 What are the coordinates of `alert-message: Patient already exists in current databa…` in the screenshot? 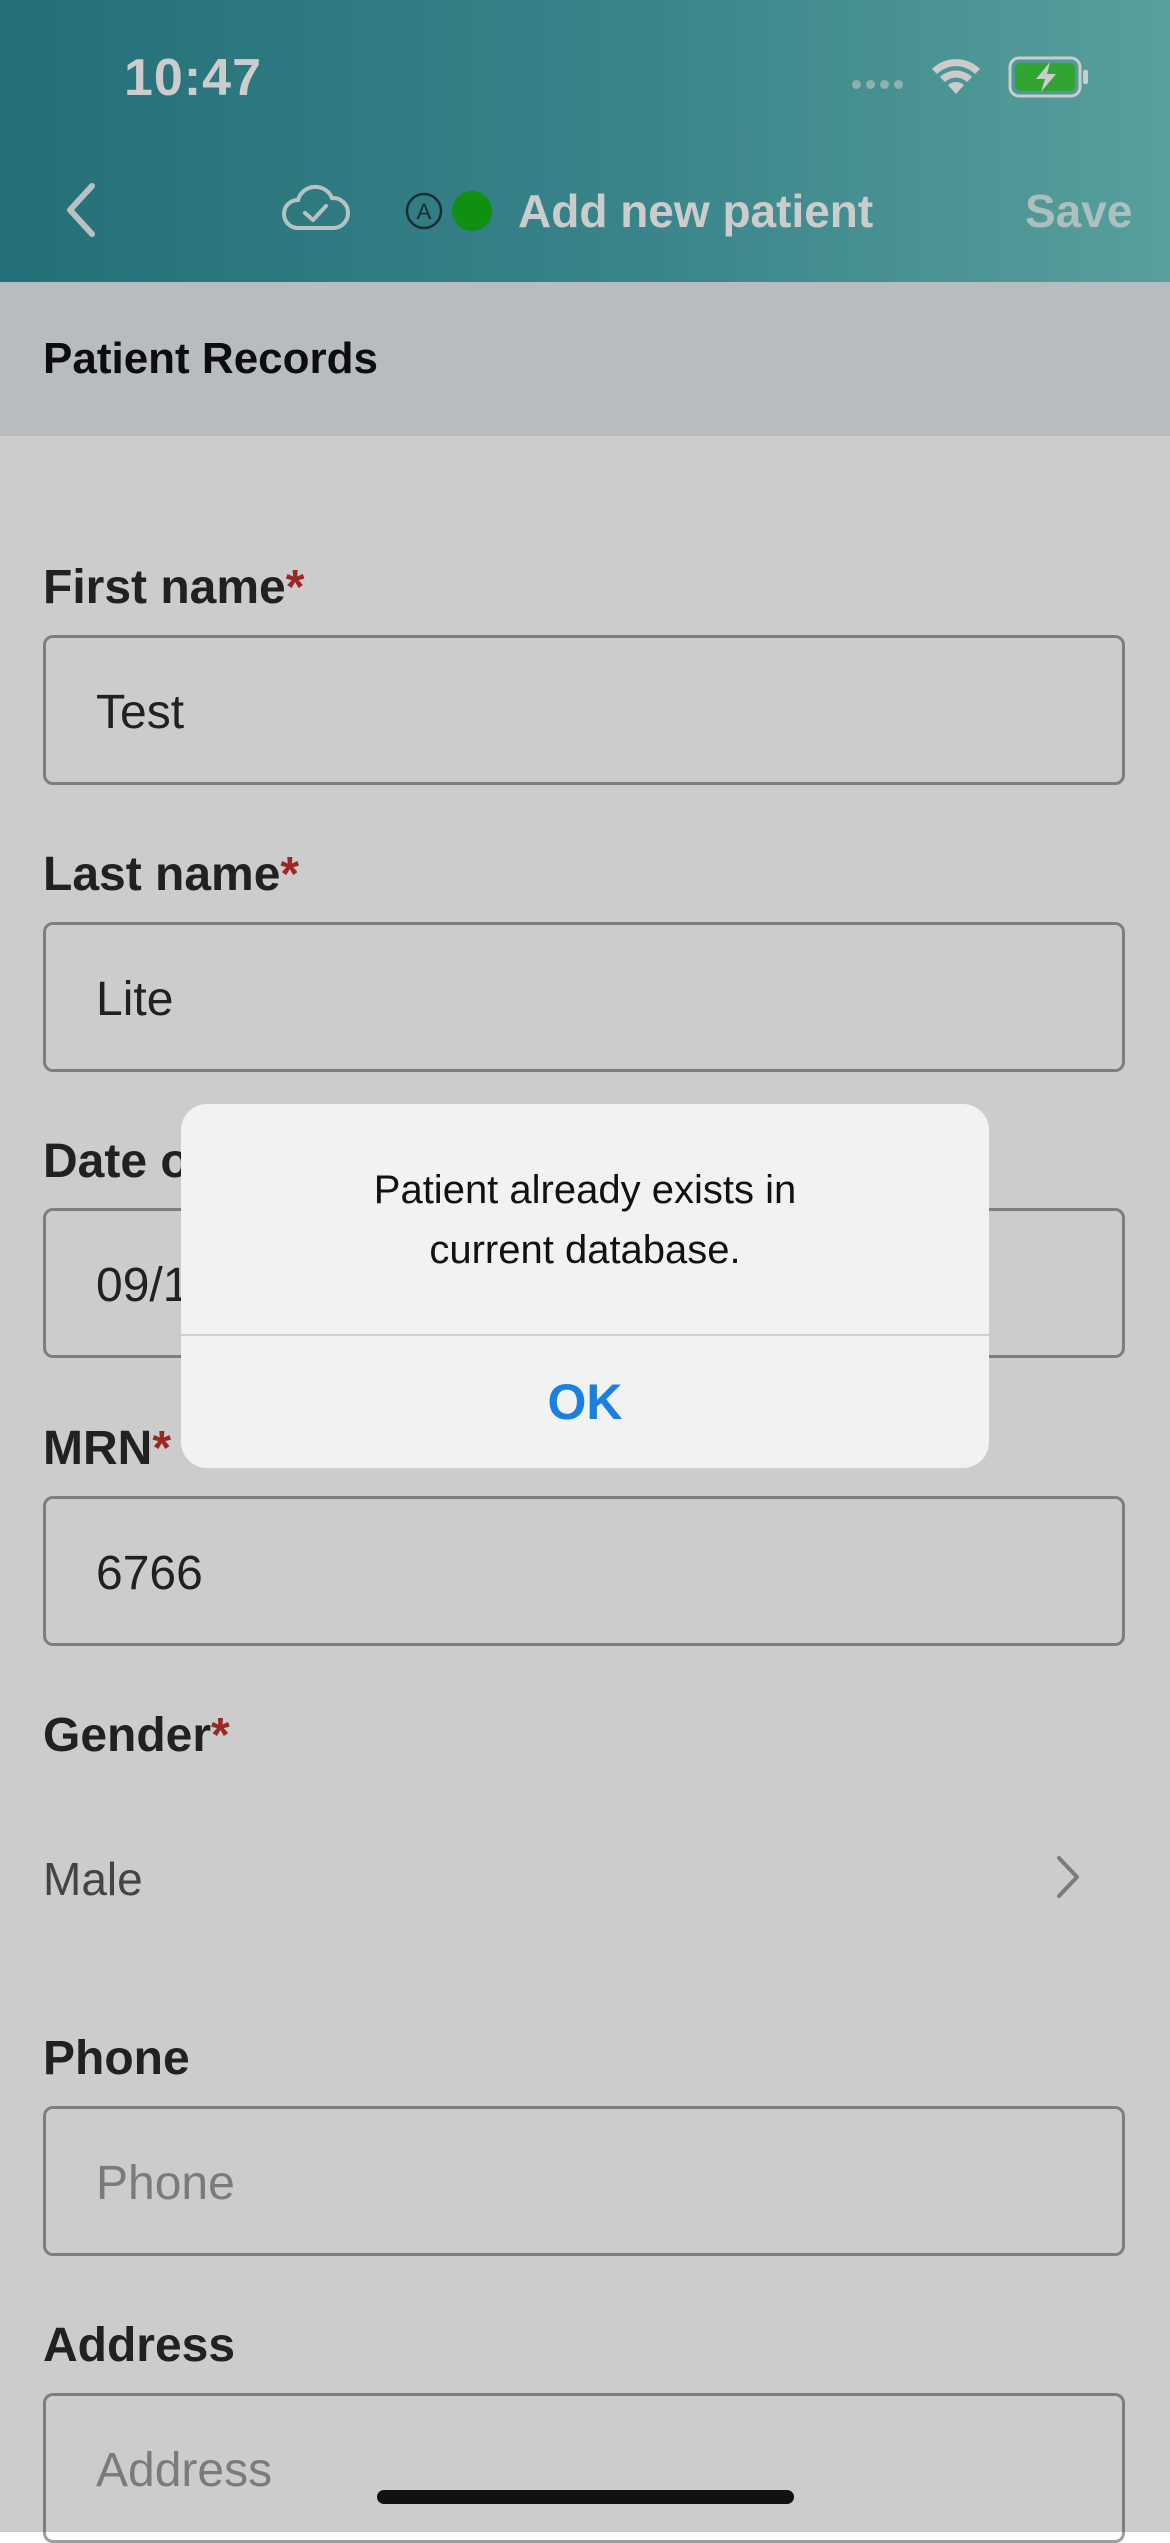 It's located at (585, 1220).